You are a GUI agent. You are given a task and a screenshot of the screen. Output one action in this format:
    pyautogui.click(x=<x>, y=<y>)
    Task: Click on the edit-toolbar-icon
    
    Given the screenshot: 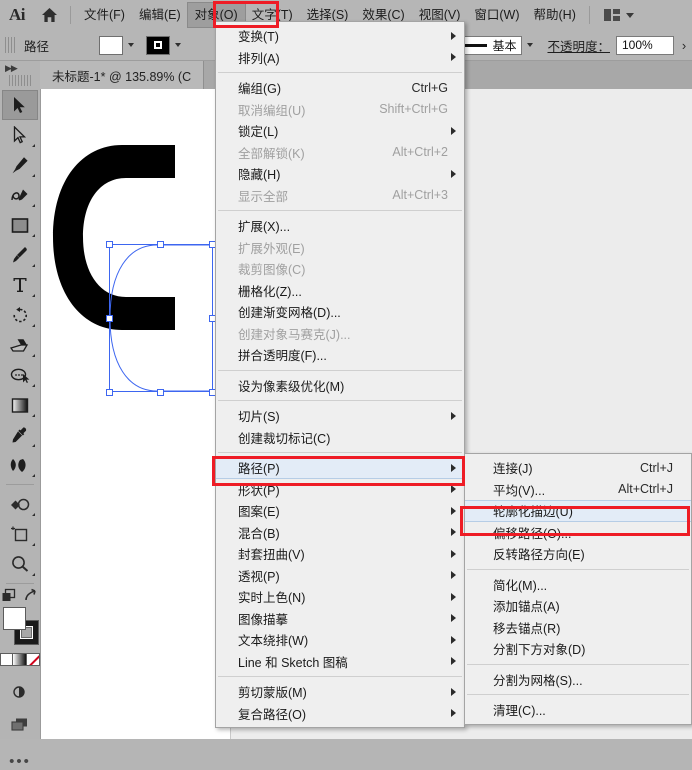 What is the action you would take?
    pyautogui.click(x=9, y=595)
    